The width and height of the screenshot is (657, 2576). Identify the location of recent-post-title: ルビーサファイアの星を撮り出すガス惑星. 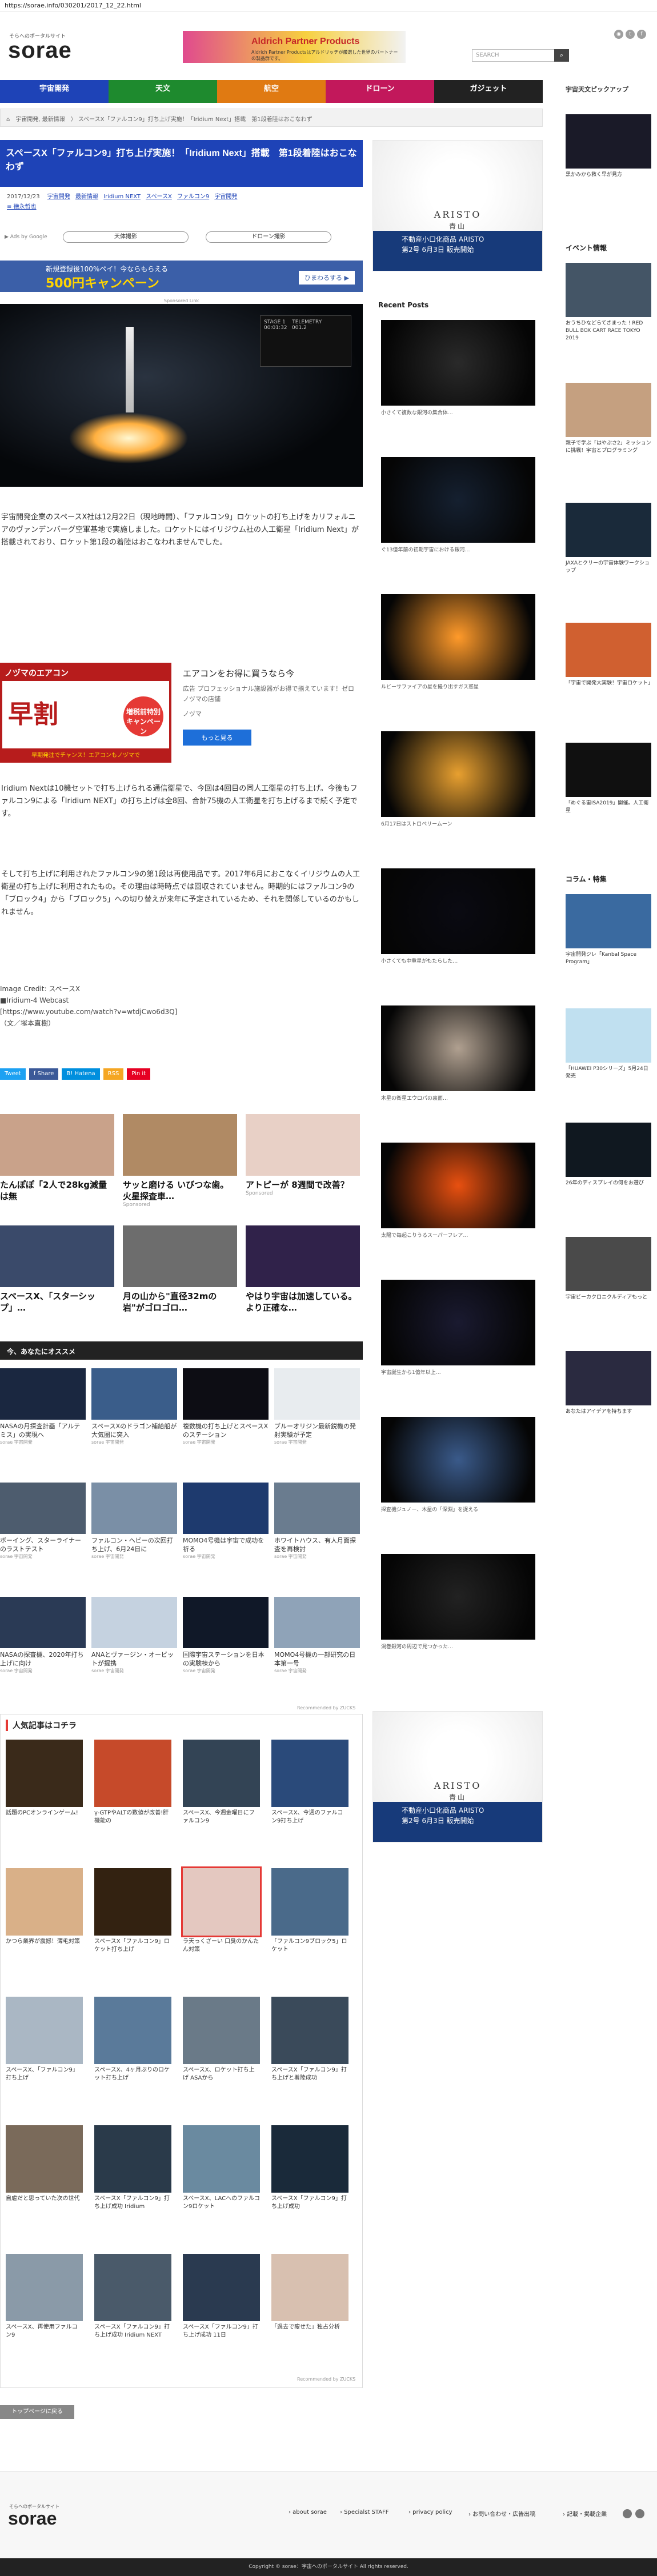
(458, 687).